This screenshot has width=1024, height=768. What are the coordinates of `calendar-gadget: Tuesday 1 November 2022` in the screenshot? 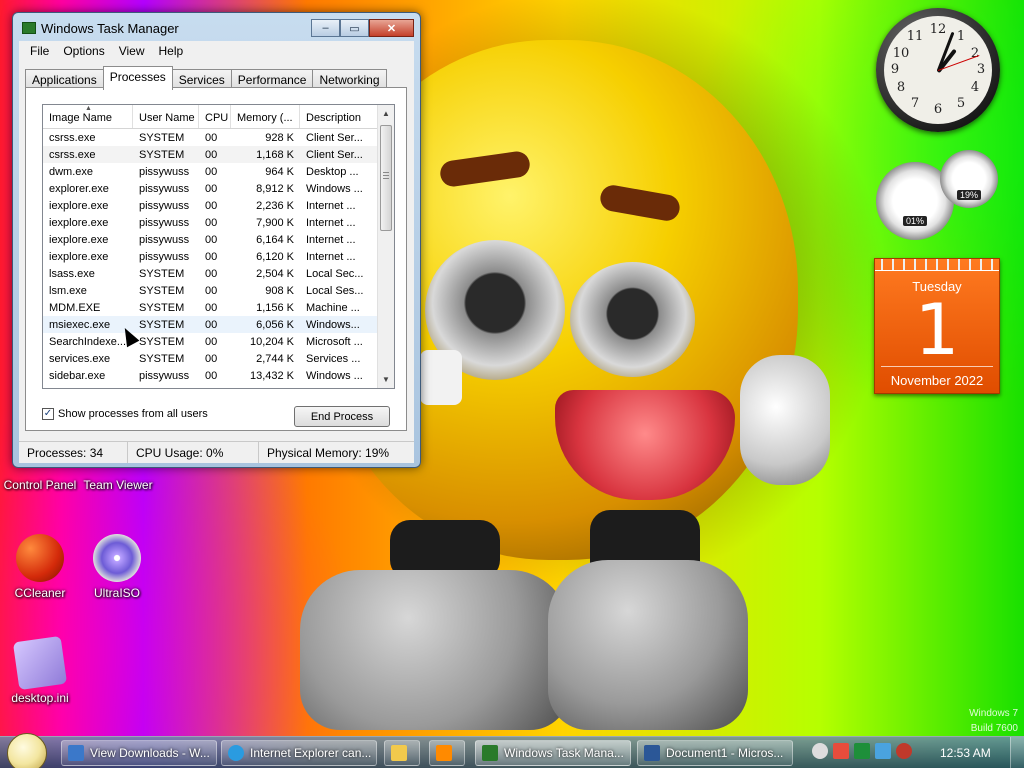 It's located at (937, 326).